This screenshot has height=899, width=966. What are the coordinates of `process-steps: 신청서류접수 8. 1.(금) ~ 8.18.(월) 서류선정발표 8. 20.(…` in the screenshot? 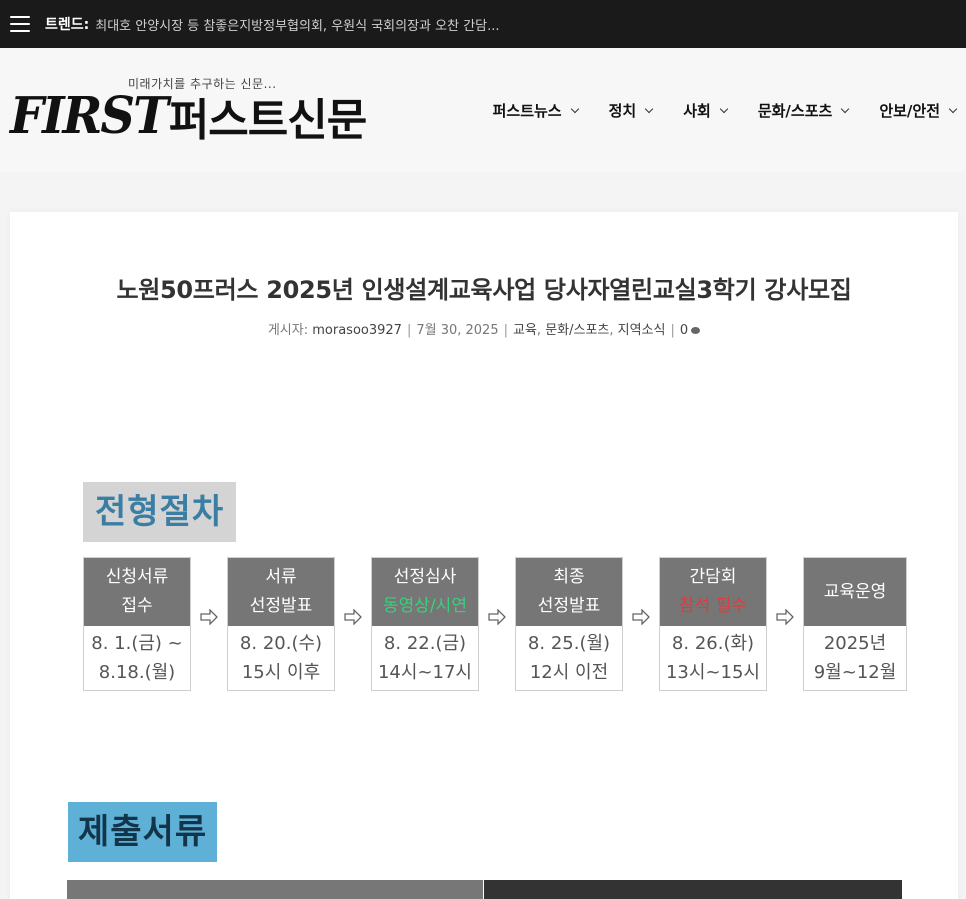 It's located at (495, 624).